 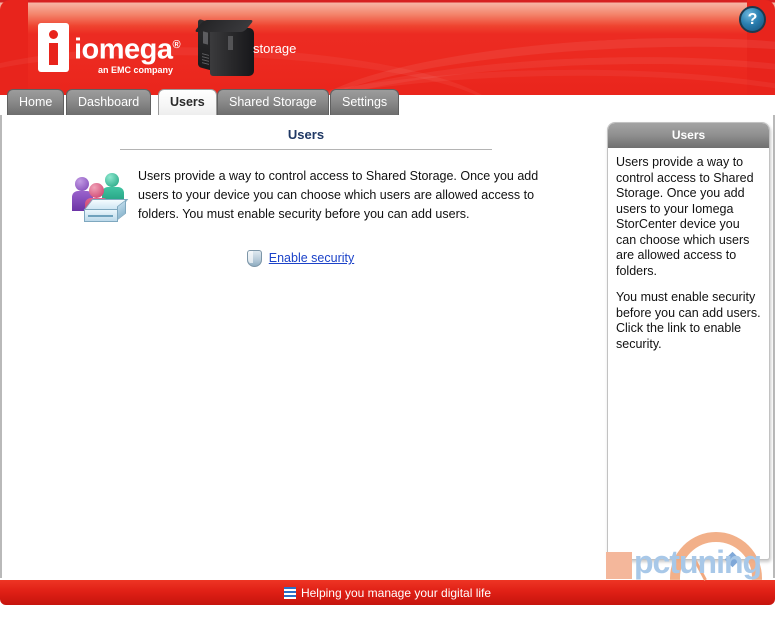 What do you see at coordinates (289, 593) in the screenshot?
I see `iomega-stripes-icon` at bounding box center [289, 593].